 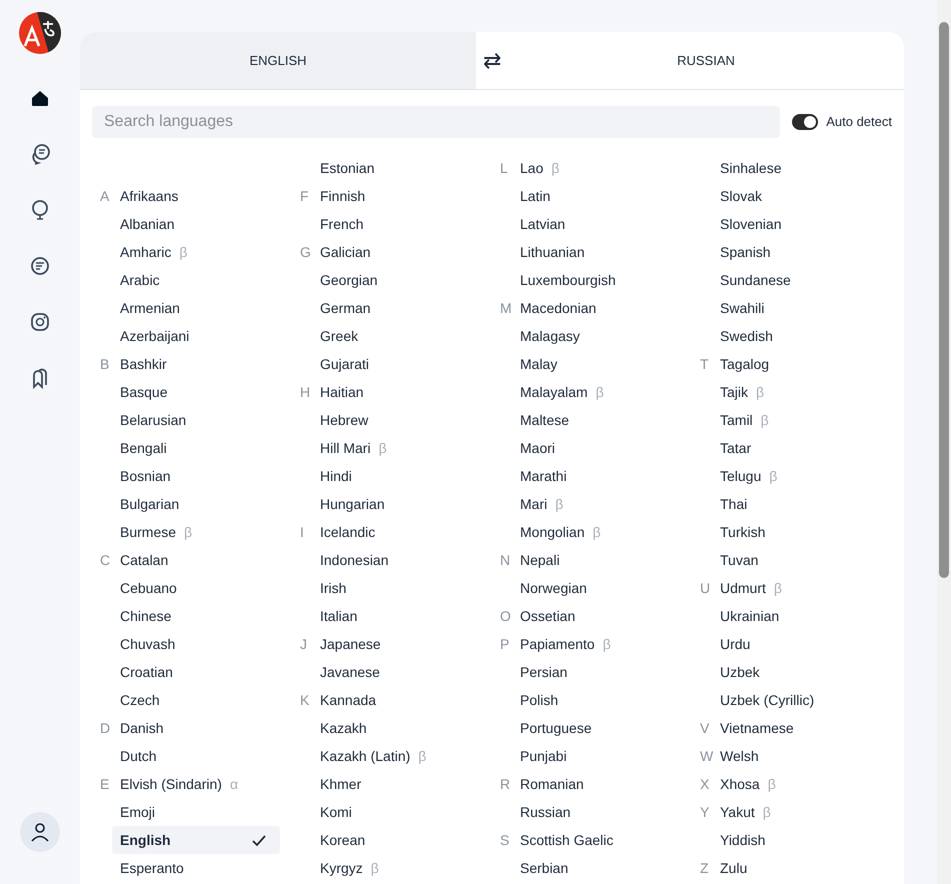 I want to click on language-item: Sundanese, so click(x=804, y=280).